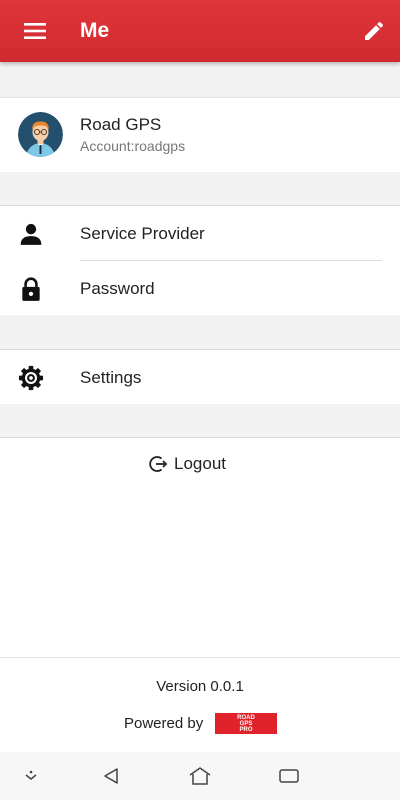 The width and height of the screenshot is (400, 800). I want to click on user-avatar-icon, so click(40, 134).